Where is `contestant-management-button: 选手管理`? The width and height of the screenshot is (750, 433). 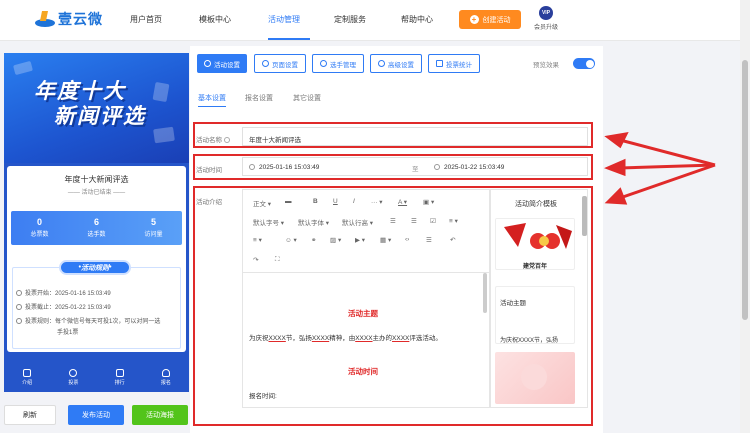 contestant-management-button: 选手管理 is located at coordinates (338, 63).